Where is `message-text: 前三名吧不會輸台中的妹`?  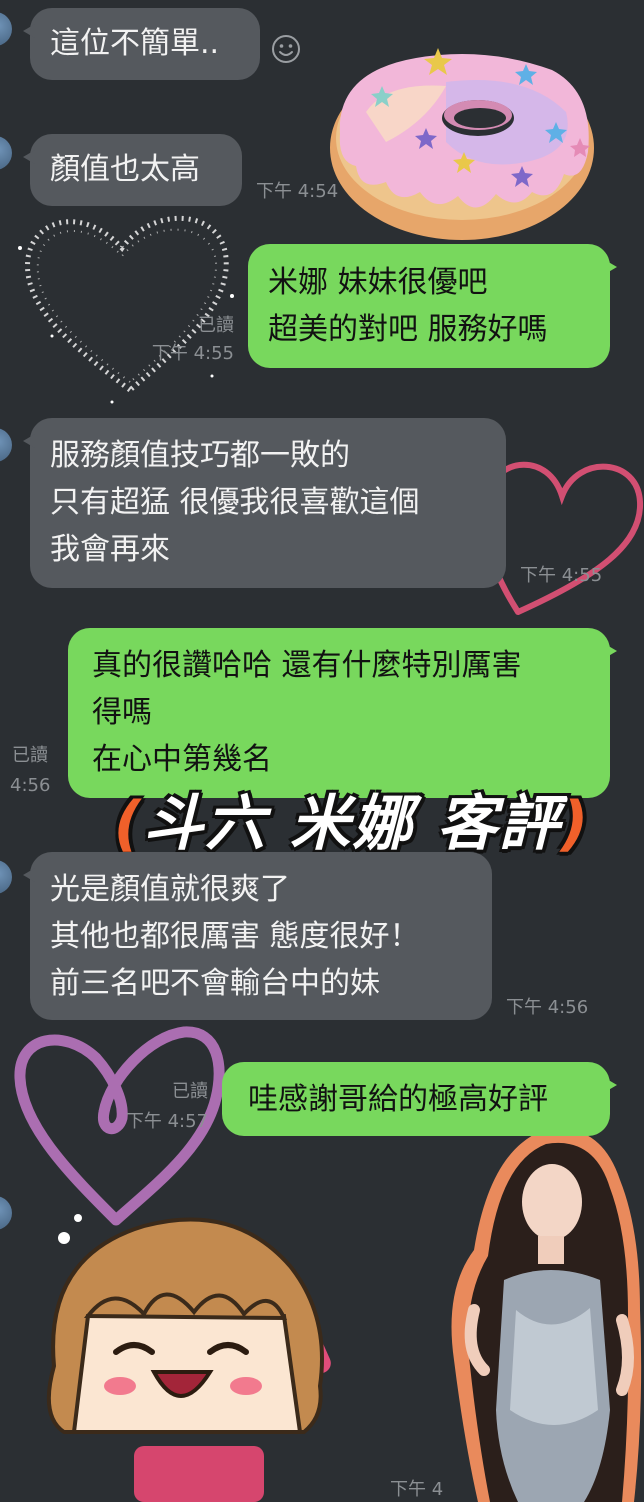
message-text: 前三名吧不會輸台中的妹 is located at coordinates (215, 983).